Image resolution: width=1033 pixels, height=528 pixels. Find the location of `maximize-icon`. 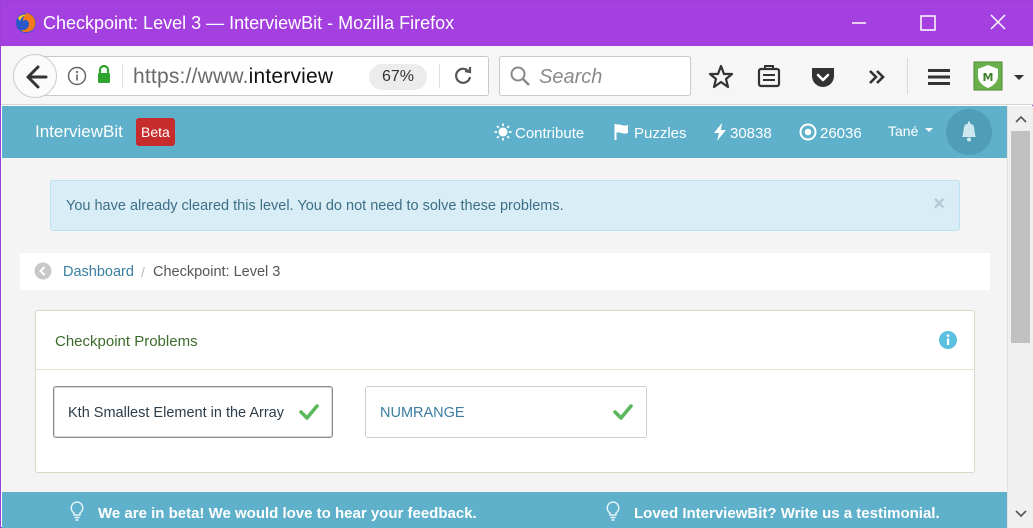

maximize-icon is located at coordinates (928, 23).